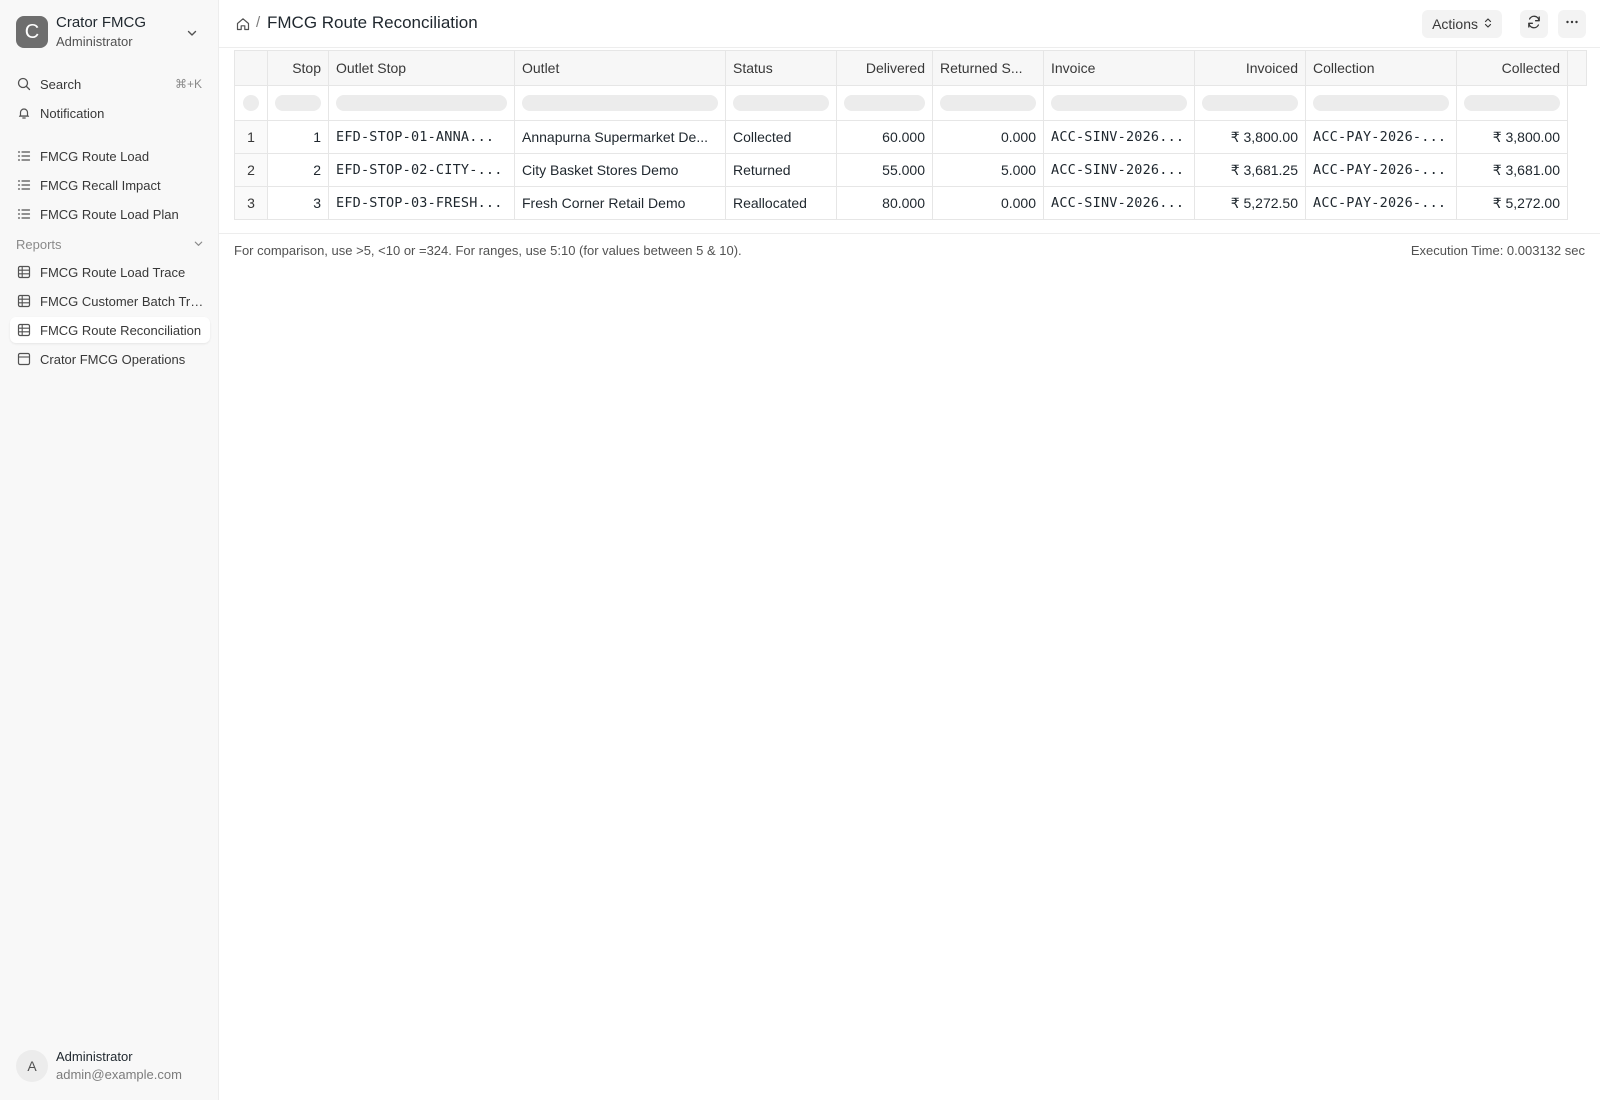  I want to click on cell-collected: ₹ 5,272.00, so click(1512, 203).